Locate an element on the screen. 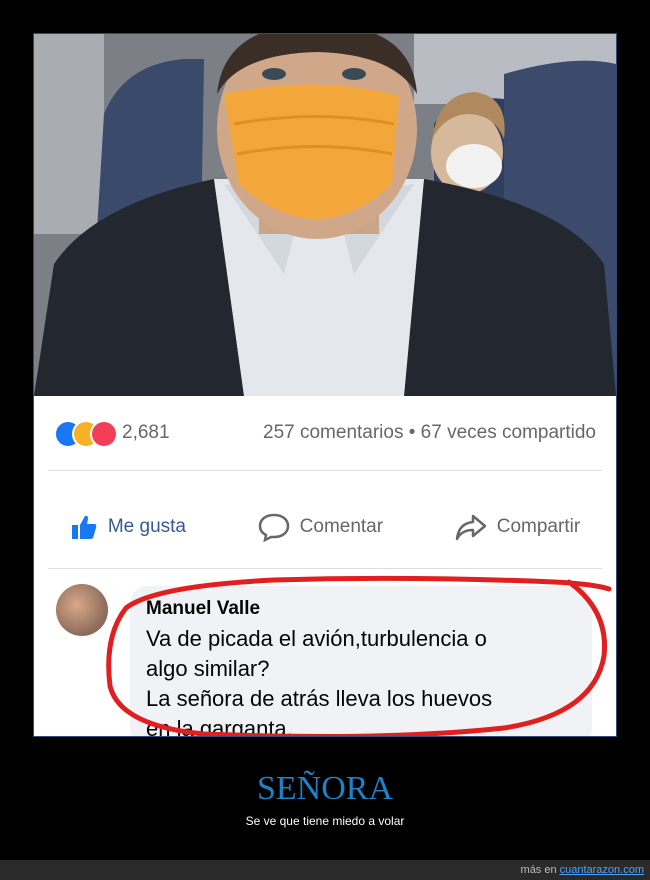  comment-button-label: Comentar is located at coordinates (341, 526).